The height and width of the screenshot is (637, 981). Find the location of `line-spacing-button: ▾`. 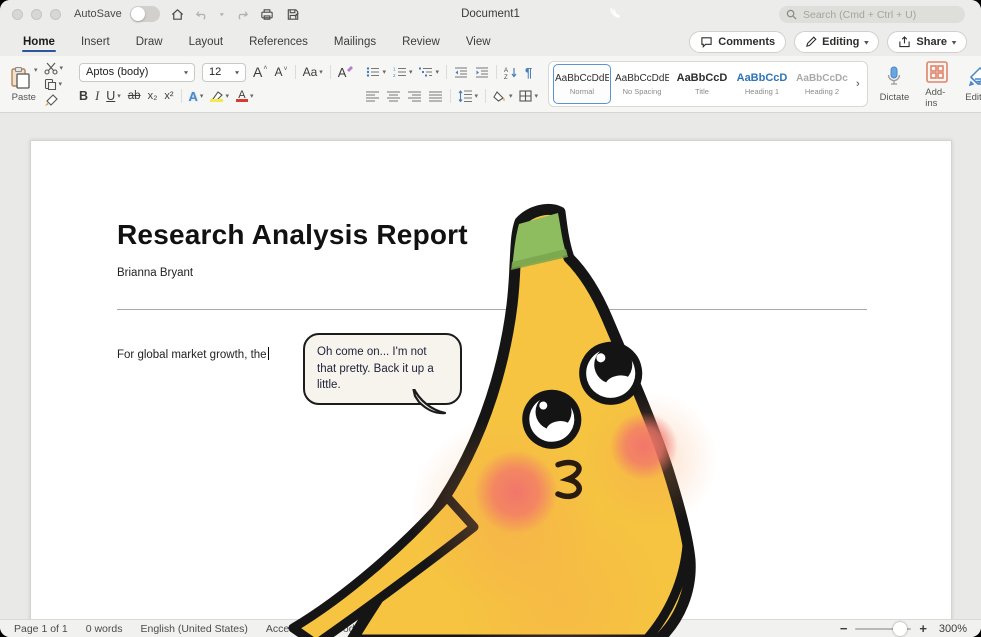

line-spacing-button: ▾ is located at coordinates (468, 96).